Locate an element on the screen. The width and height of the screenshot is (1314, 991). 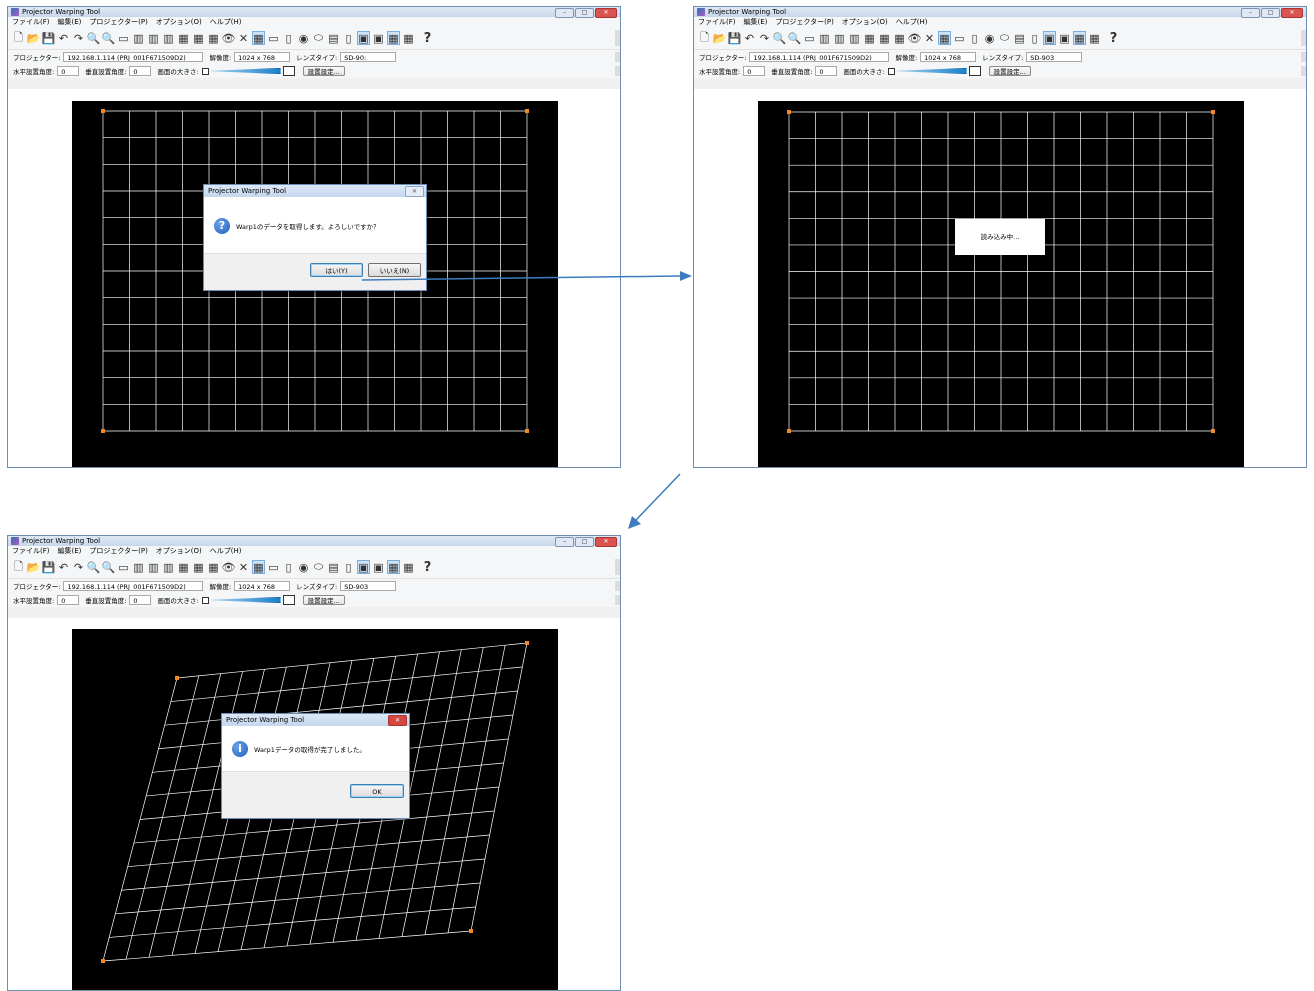
grid-table-icon: ▦ is located at coordinates (393, 38).